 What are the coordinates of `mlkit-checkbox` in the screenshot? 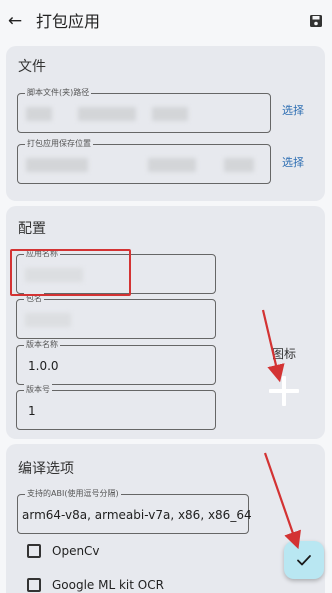 It's located at (34, 585).